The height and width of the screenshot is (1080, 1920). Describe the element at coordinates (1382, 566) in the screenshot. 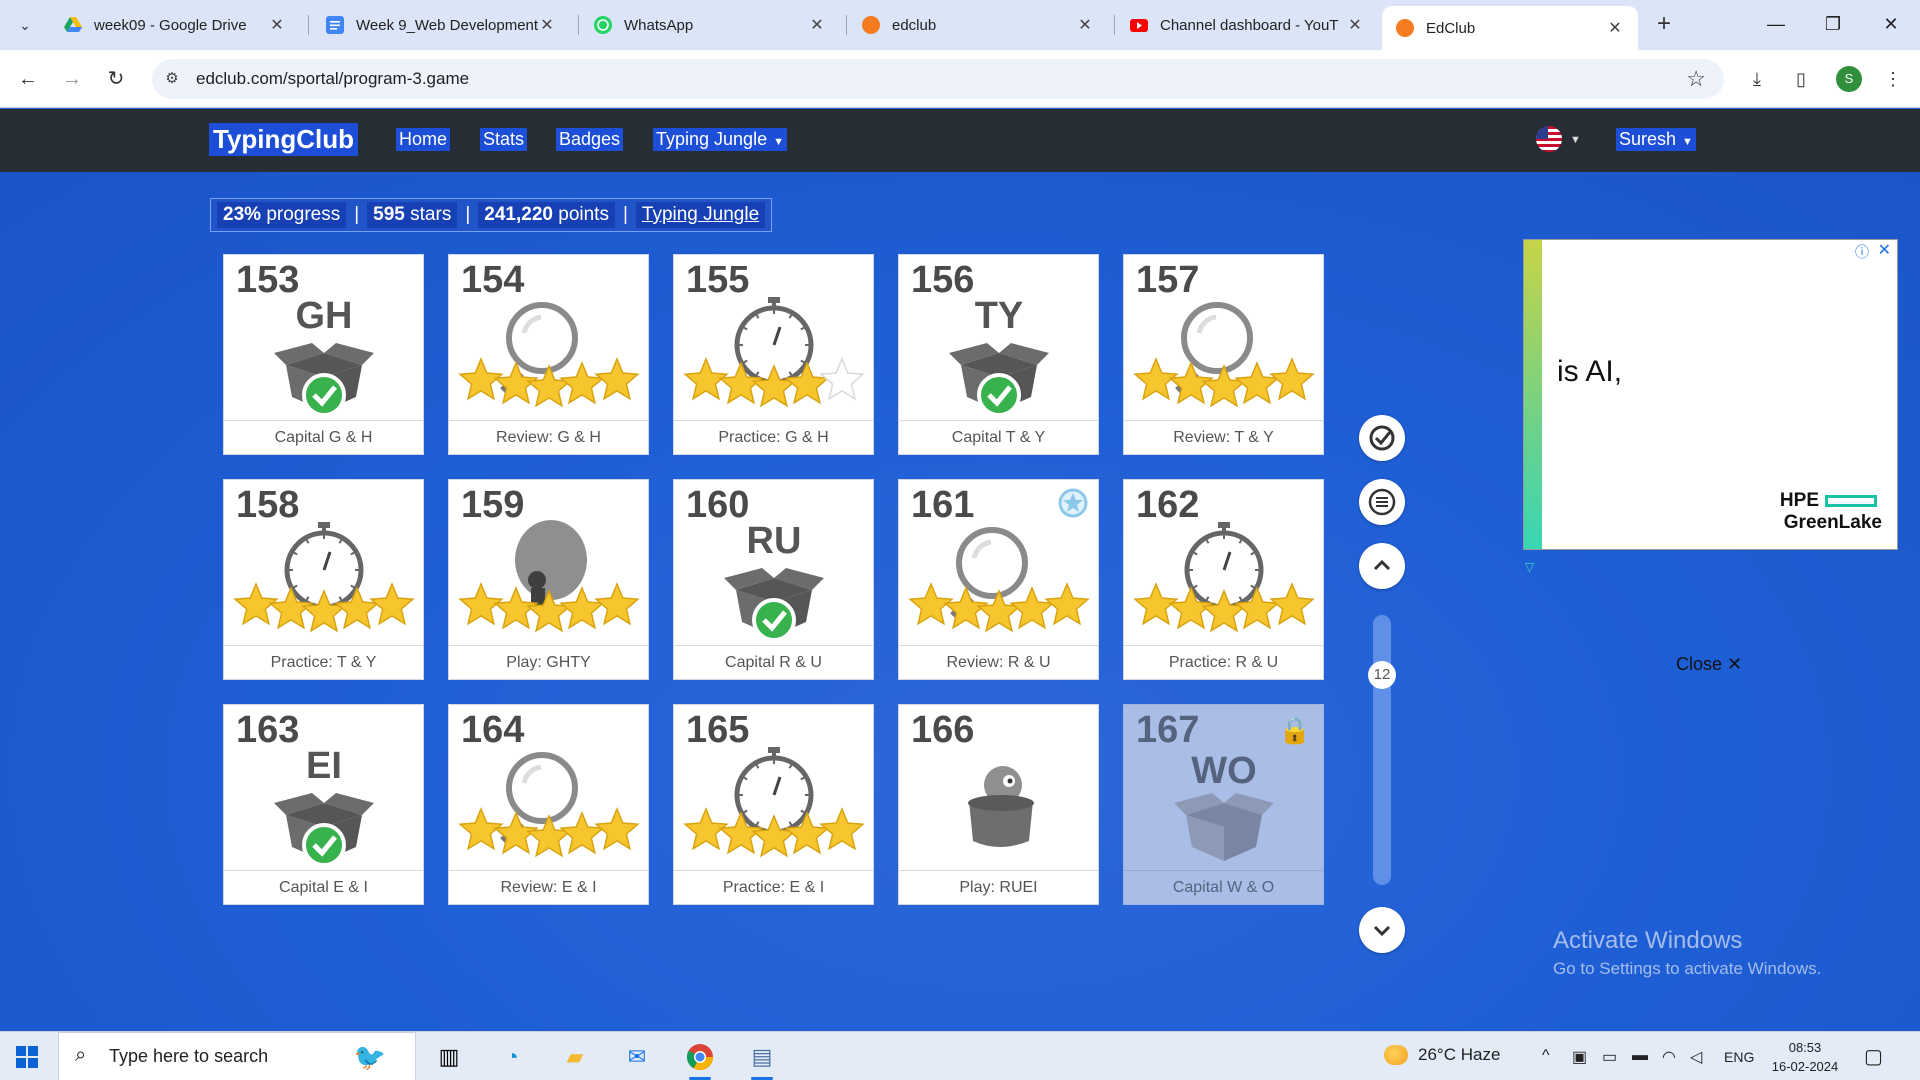

I see `scroll-up-icon` at that location.